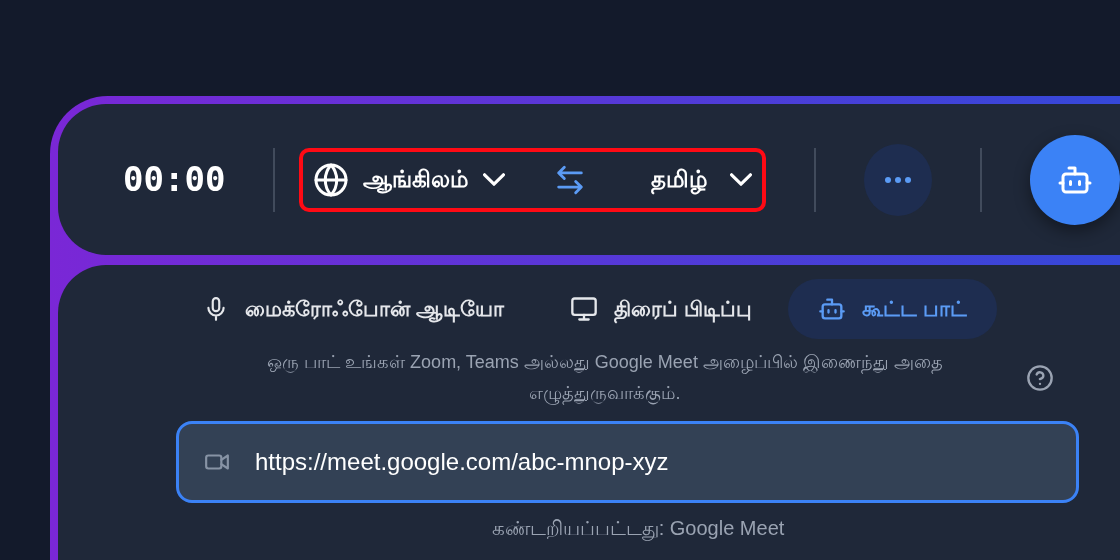 The image size is (1120, 560). I want to click on target-language-dropdown: தமிழ், so click(702, 179).